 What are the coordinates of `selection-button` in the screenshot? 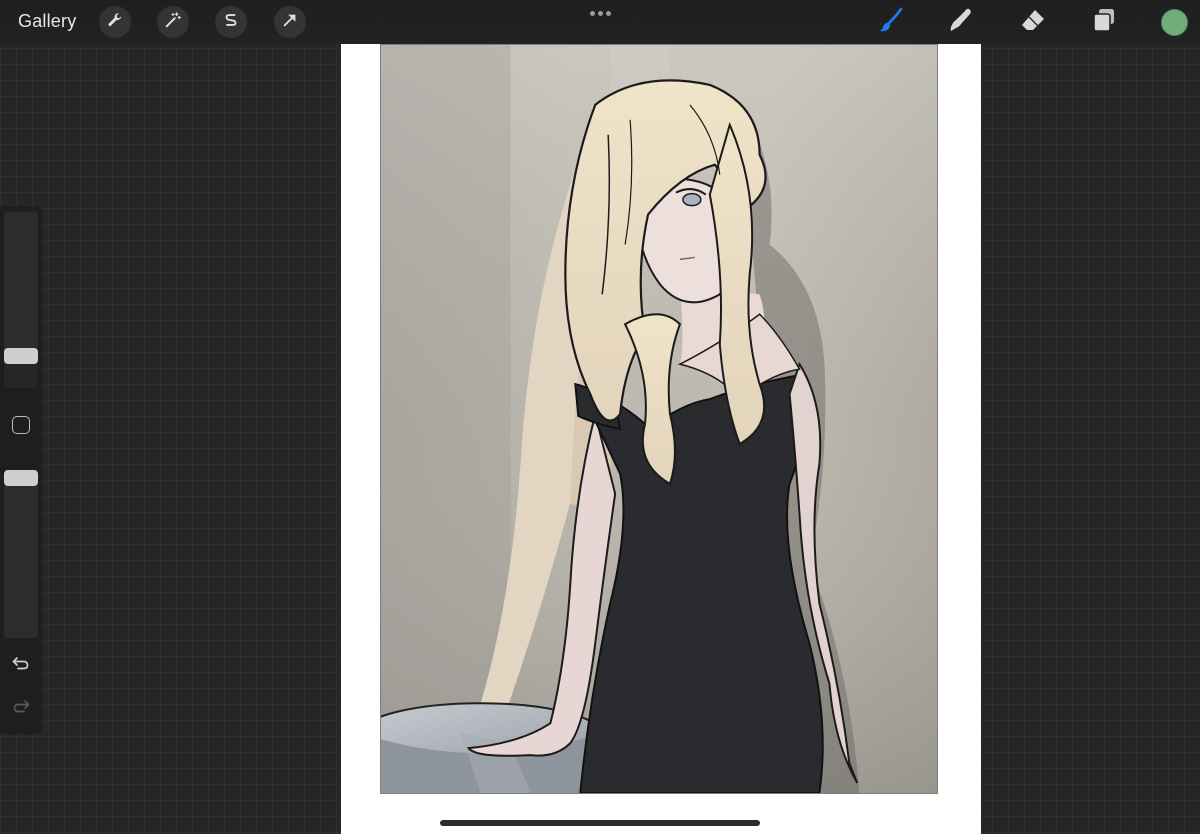 It's located at (231, 22).